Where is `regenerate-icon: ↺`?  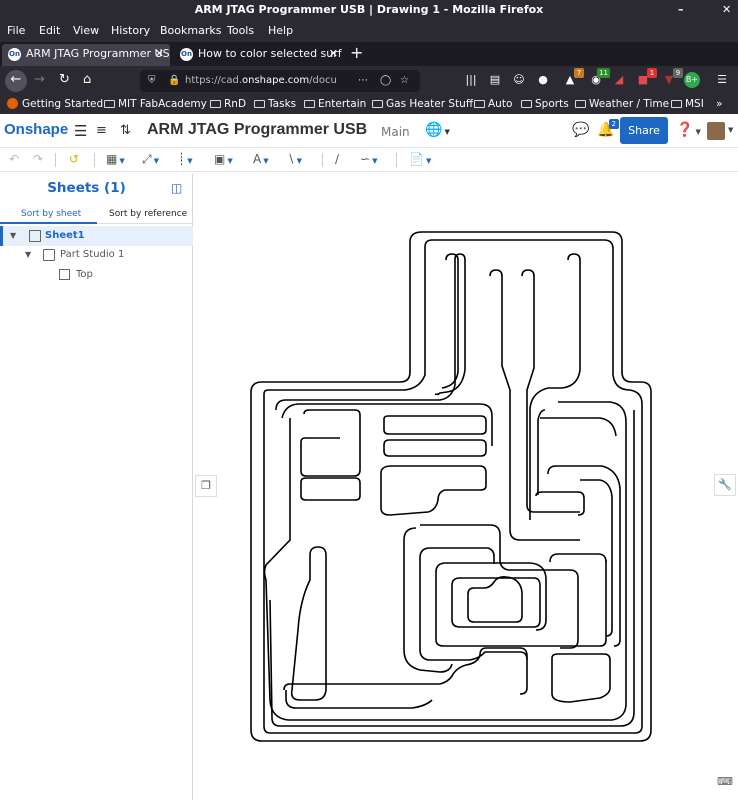 regenerate-icon: ↺ is located at coordinates (74, 159).